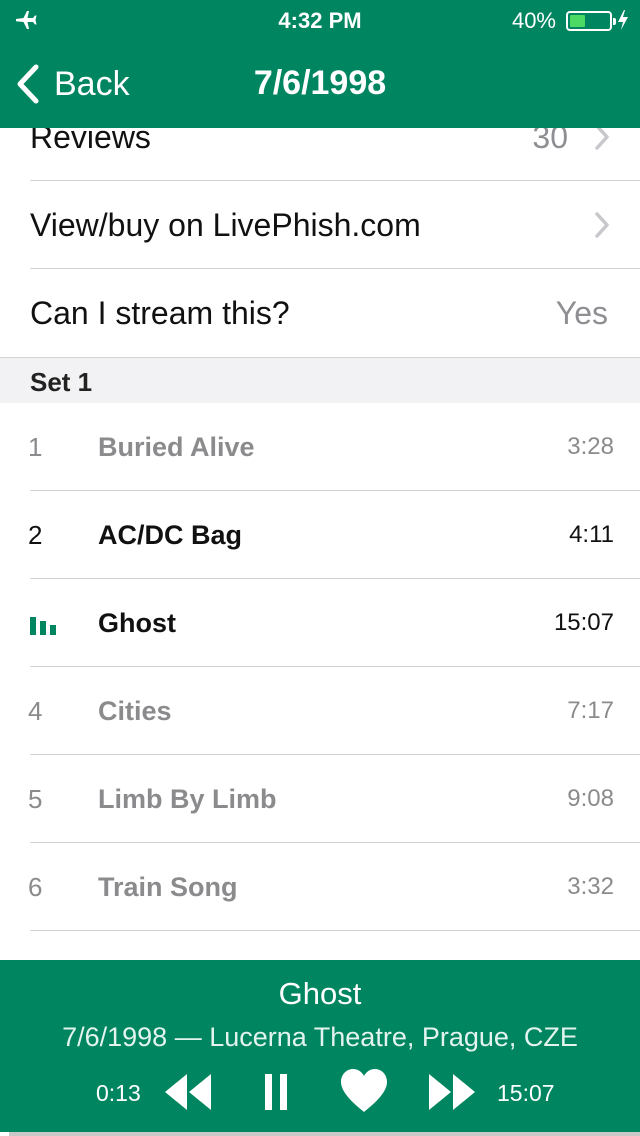  What do you see at coordinates (590, 886) in the screenshot?
I see `track-duration: 3:32` at bounding box center [590, 886].